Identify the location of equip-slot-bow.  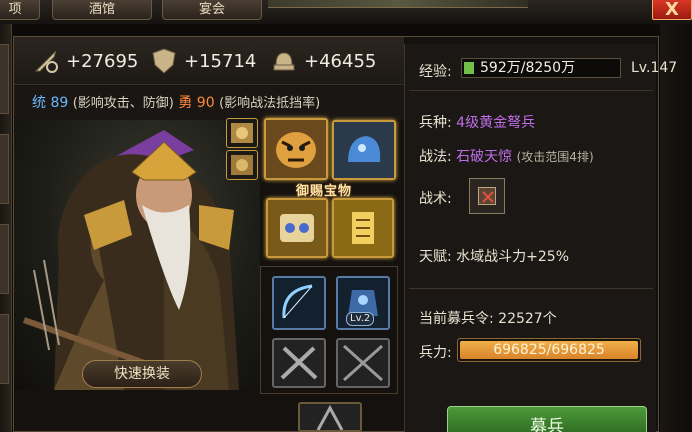
(299, 303).